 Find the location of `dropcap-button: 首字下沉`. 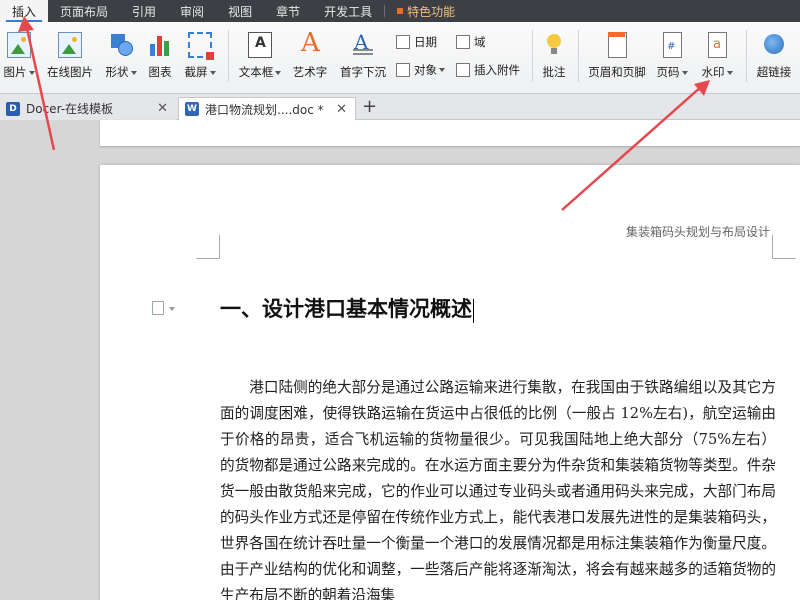

dropcap-button: 首字下沉 is located at coordinates (363, 51).